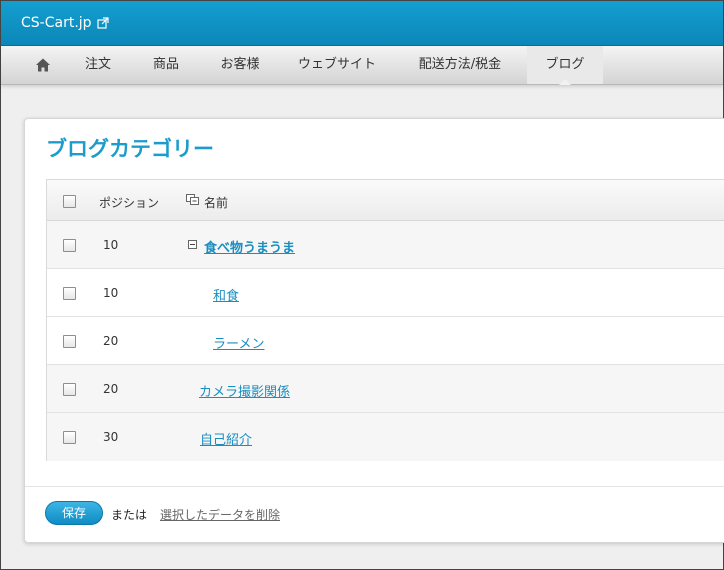 This screenshot has width=724, height=570. What do you see at coordinates (216, 203) in the screenshot?
I see `column-name: 名前` at bounding box center [216, 203].